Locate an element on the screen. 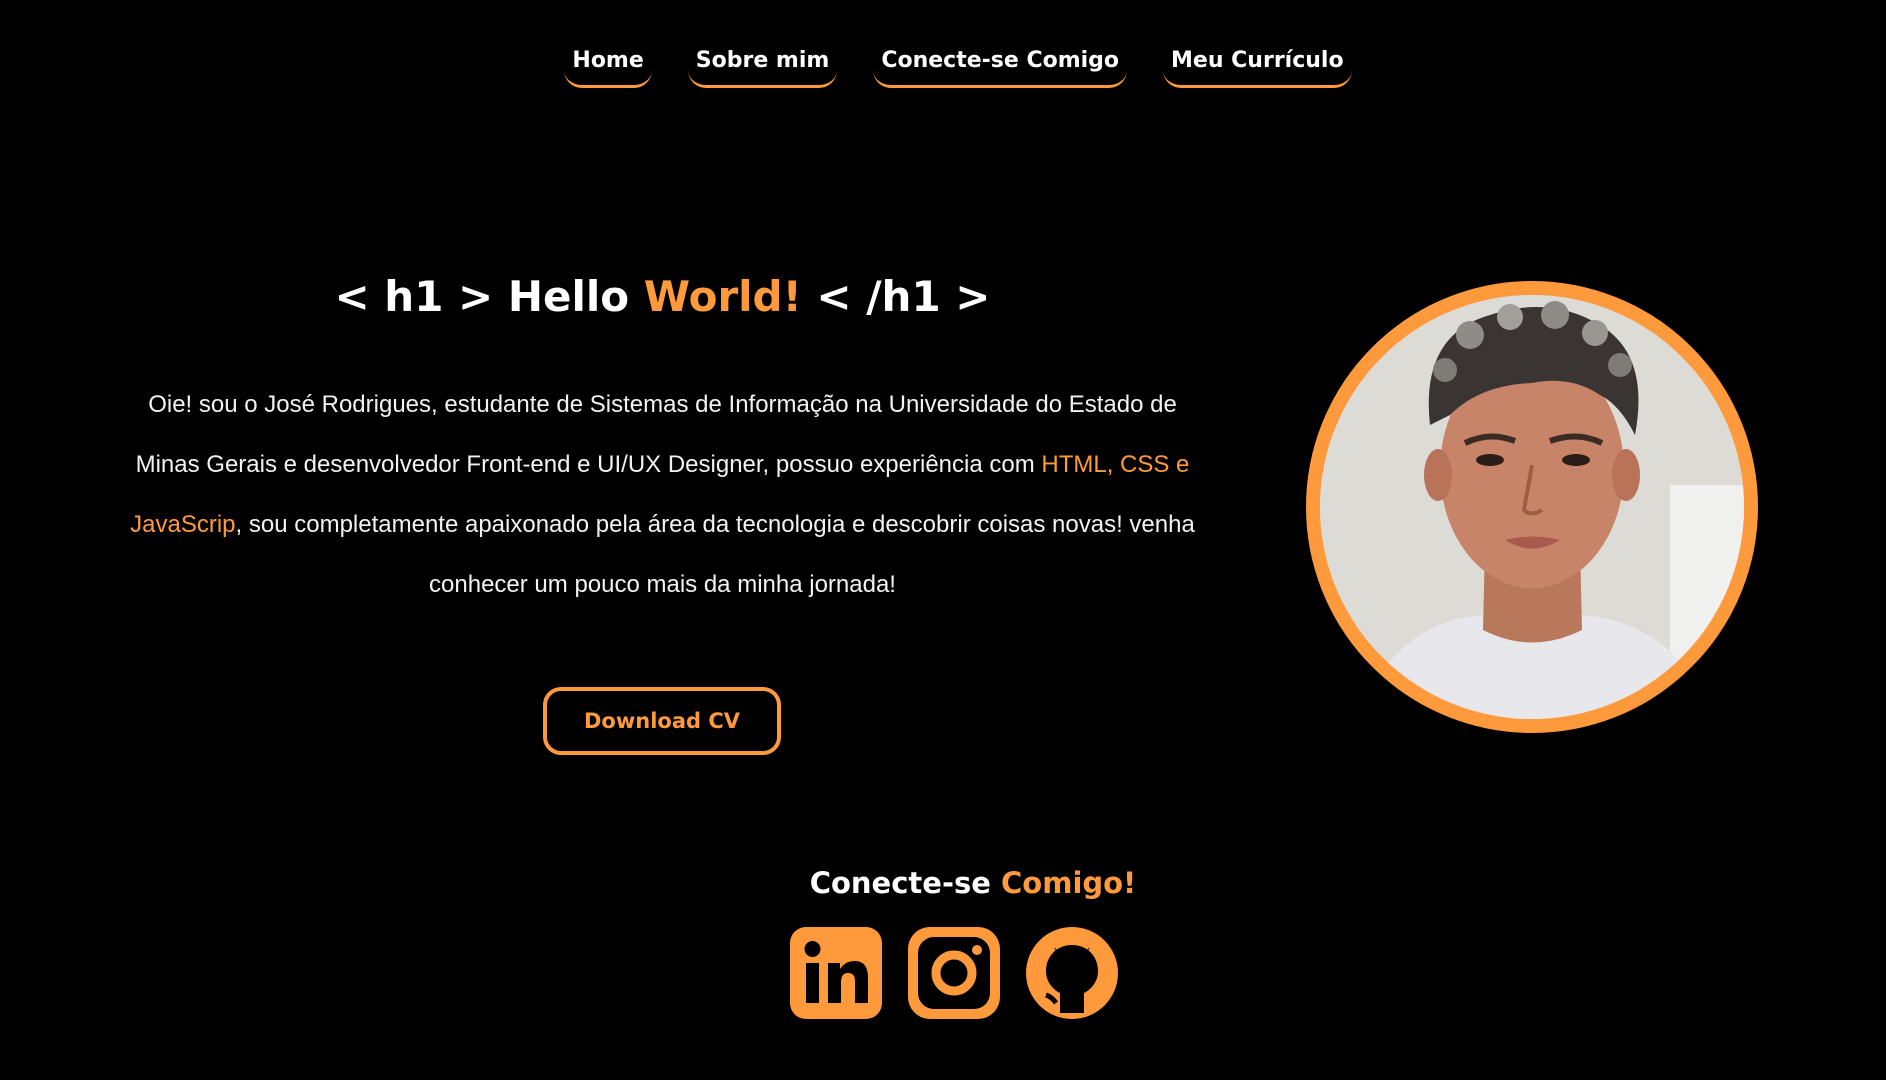  social-links is located at coordinates (954, 973).